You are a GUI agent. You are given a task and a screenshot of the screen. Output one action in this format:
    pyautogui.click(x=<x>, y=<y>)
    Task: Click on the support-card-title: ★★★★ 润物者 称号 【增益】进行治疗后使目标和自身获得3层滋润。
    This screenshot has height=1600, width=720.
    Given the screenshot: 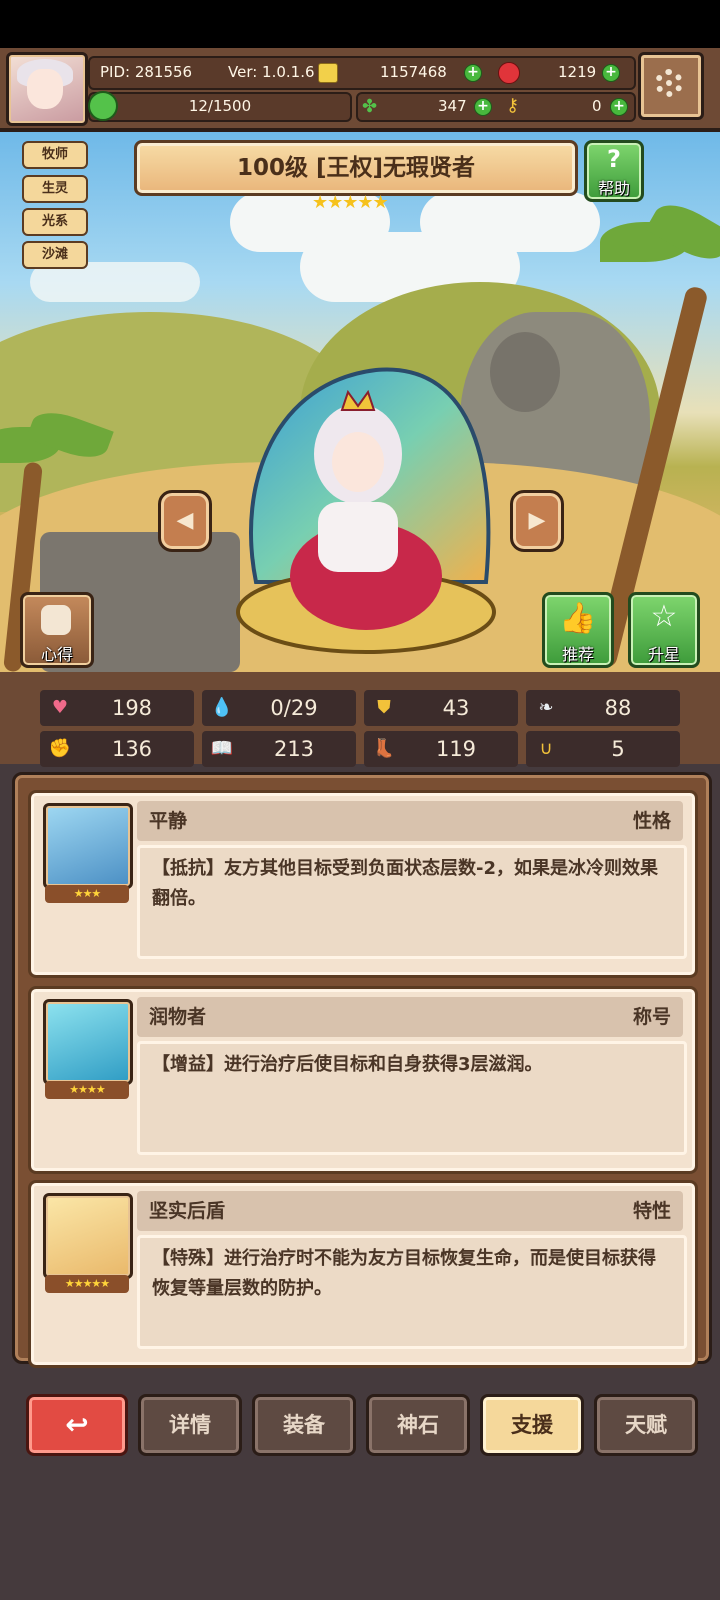 What is the action you would take?
    pyautogui.click(x=363, y=1080)
    